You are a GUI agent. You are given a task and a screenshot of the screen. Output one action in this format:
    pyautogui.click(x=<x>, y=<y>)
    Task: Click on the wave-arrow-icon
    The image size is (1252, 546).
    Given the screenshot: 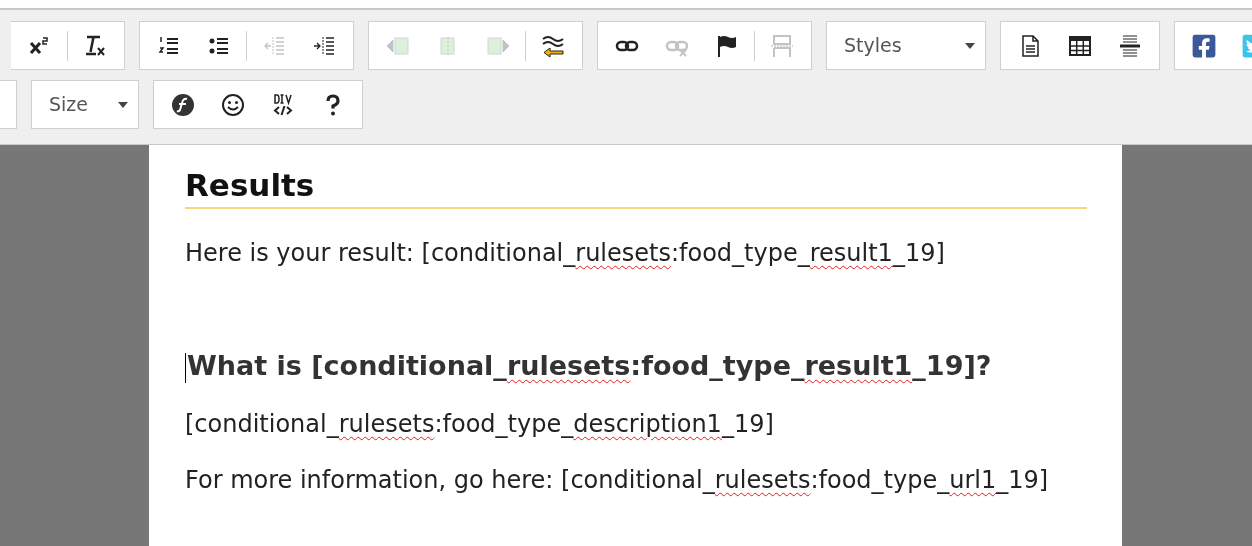 What is the action you would take?
    pyautogui.click(x=553, y=45)
    